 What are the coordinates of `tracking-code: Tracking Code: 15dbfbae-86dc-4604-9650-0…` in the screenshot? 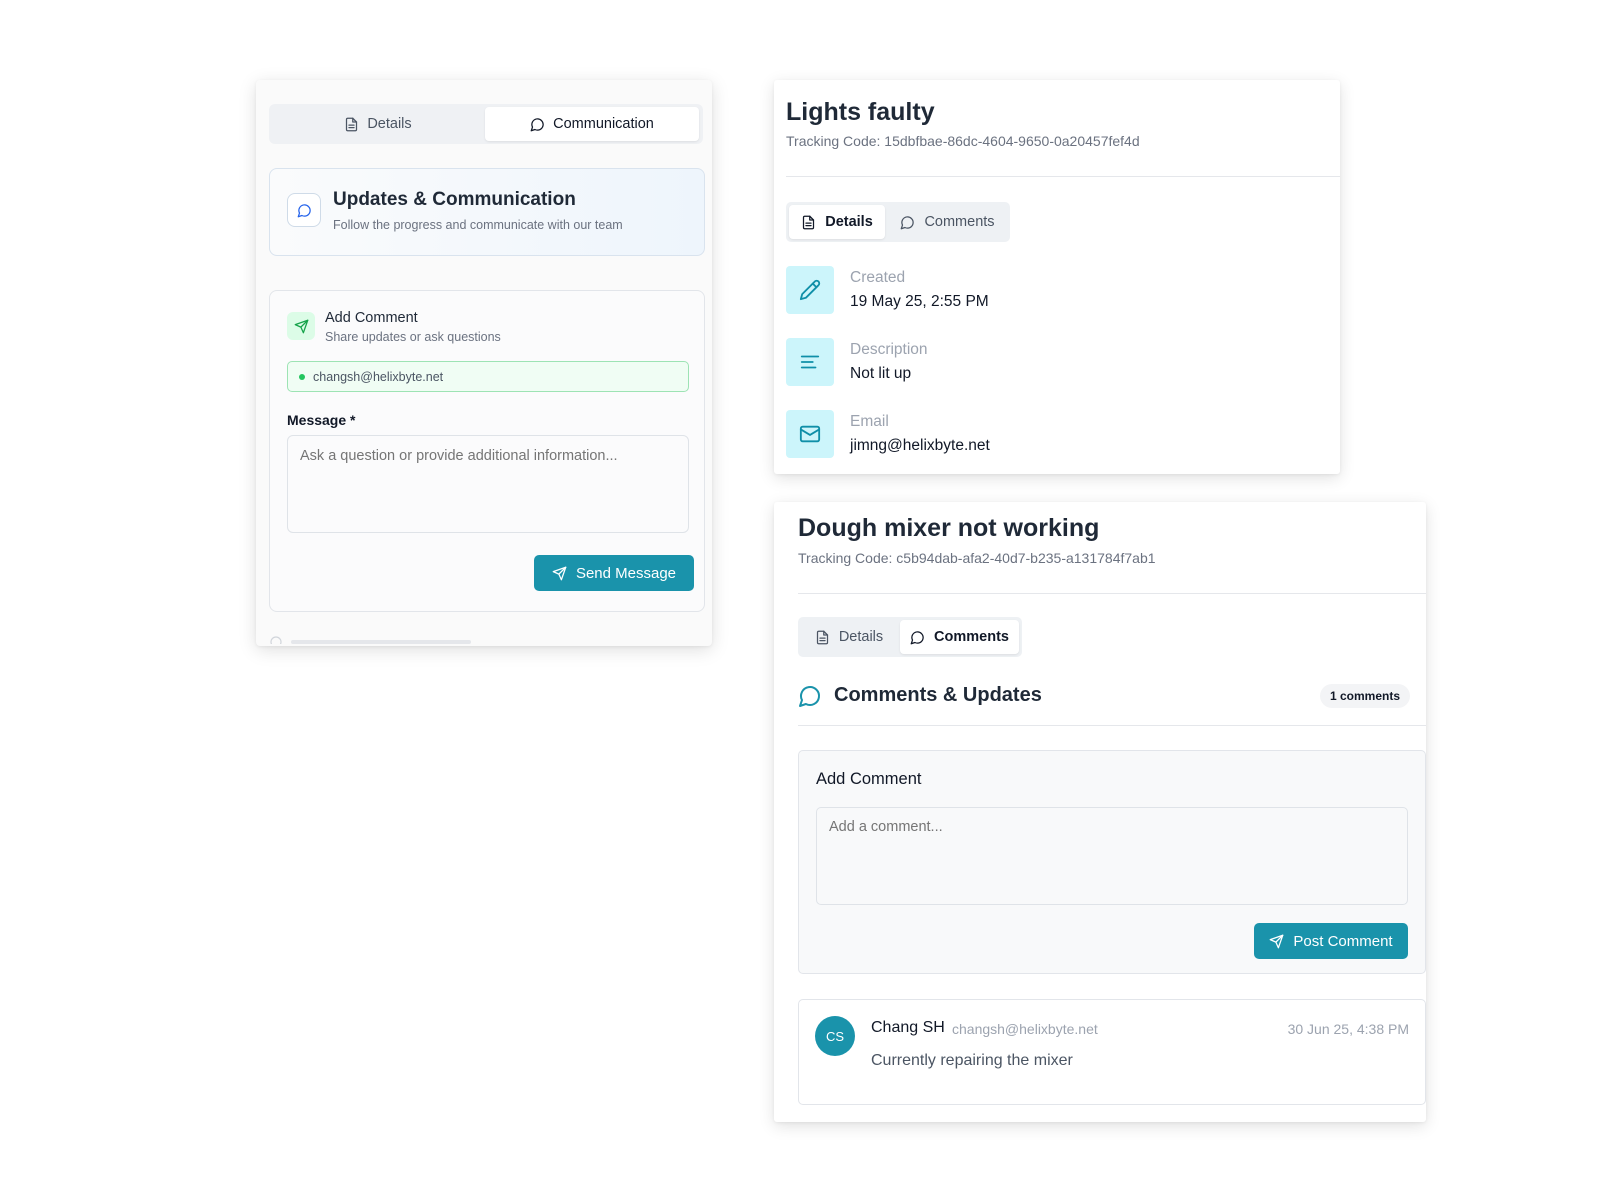 It's located at (963, 141).